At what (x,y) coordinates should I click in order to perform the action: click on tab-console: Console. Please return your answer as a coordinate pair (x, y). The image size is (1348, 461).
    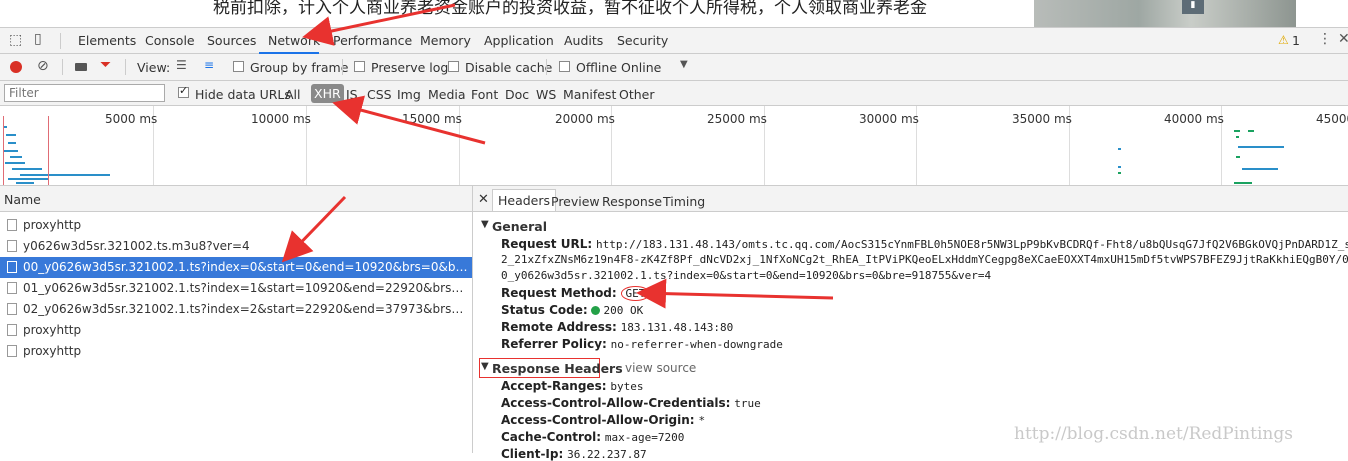
    Looking at the image, I should click on (170, 40).